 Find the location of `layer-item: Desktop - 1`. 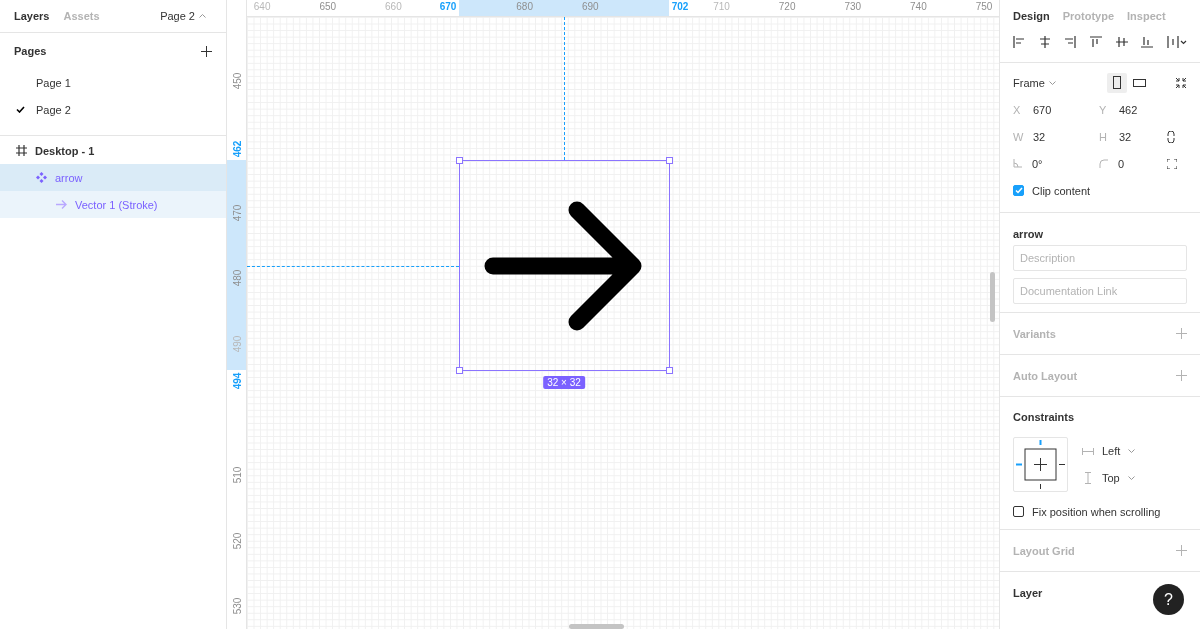

layer-item: Desktop - 1 is located at coordinates (113, 150).